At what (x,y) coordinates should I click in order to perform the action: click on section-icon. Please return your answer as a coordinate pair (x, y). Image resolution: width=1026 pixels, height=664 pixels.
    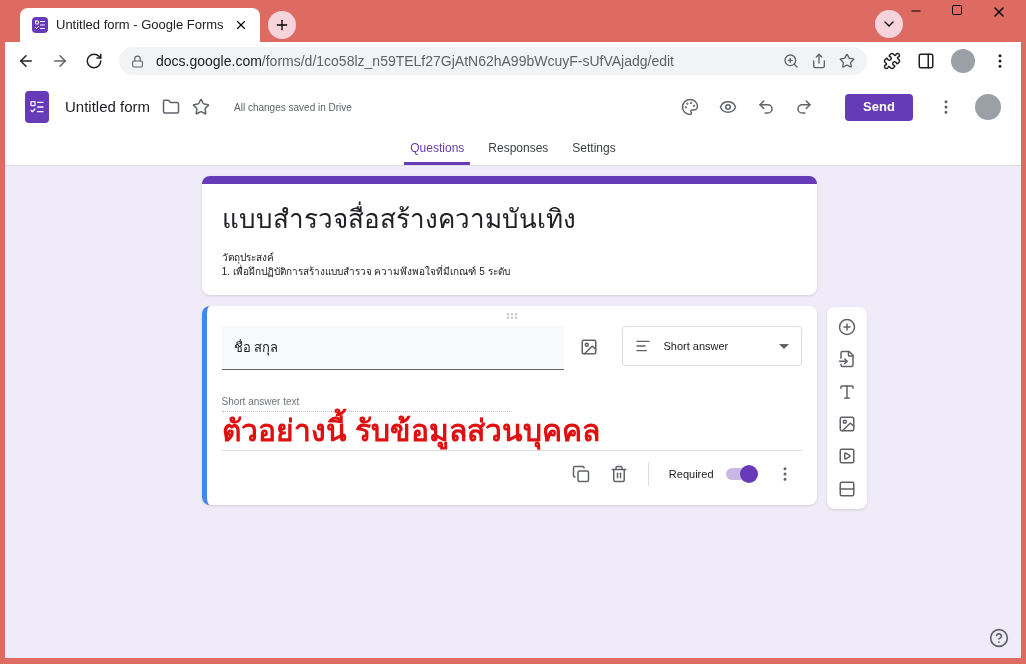
    Looking at the image, I should click on (846, 488).